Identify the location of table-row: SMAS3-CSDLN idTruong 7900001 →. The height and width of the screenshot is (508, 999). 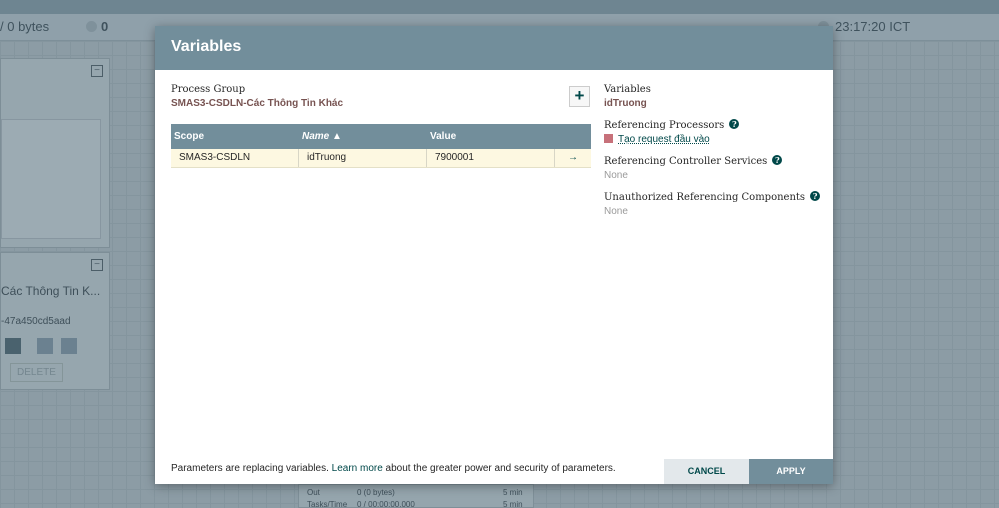
(381, 158).